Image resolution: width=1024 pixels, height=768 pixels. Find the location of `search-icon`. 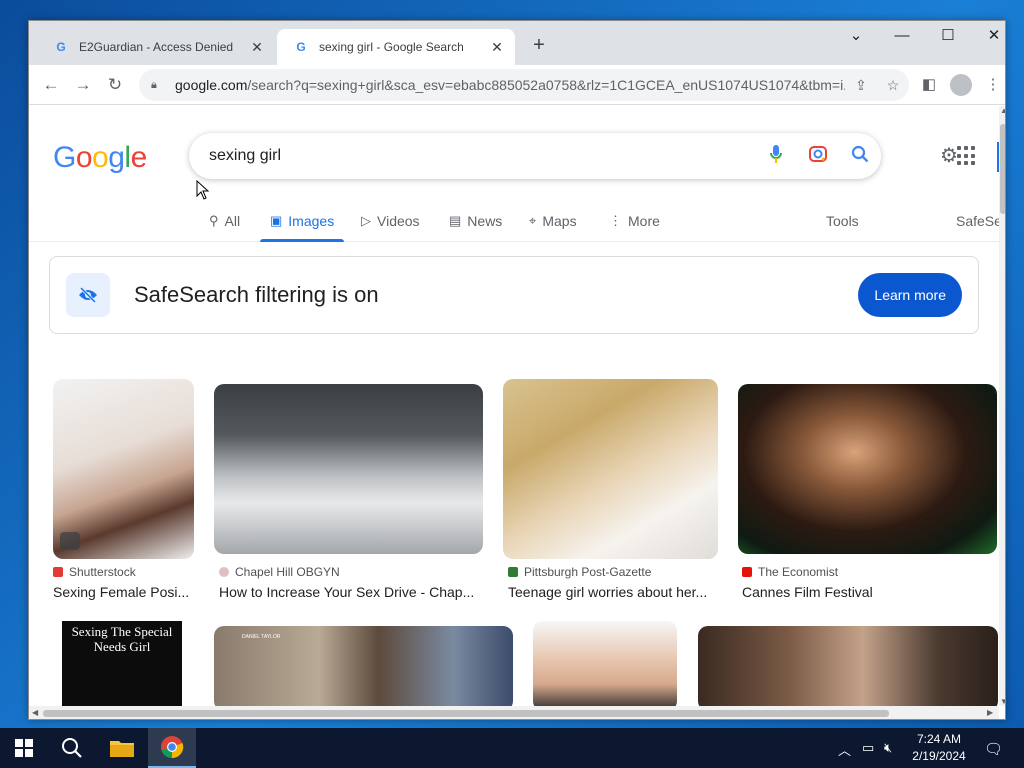

search-icon is located at coordinates (860, 156).